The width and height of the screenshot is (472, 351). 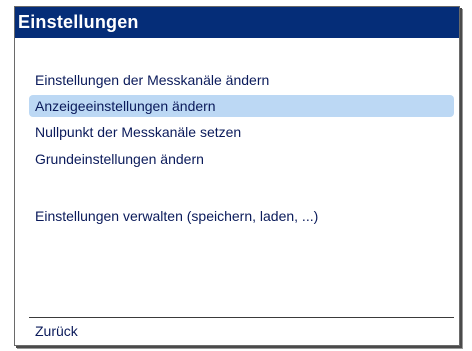 I want to click on footer-divider, so click(x=241, y=317).